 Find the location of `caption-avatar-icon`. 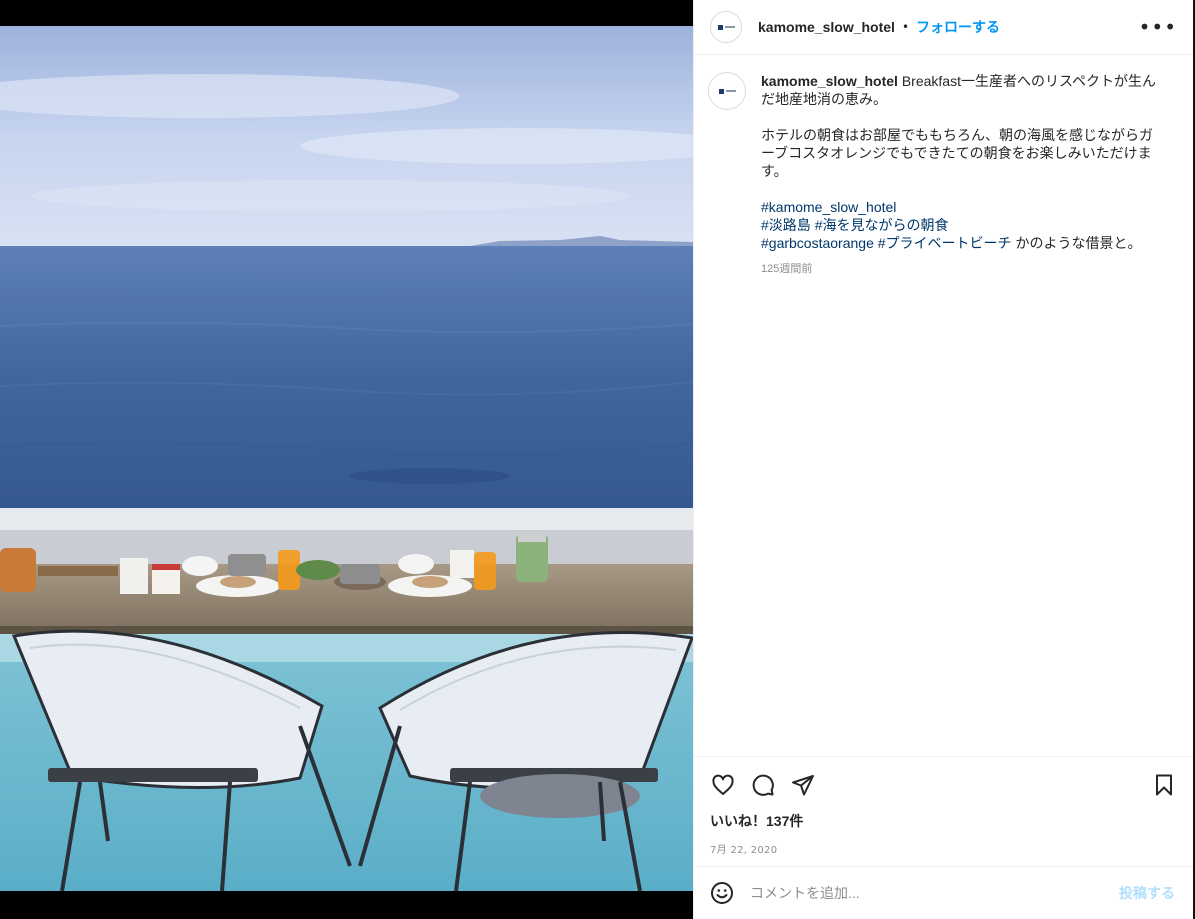

caption-avatar-icon is located at coordinates (727, 91).